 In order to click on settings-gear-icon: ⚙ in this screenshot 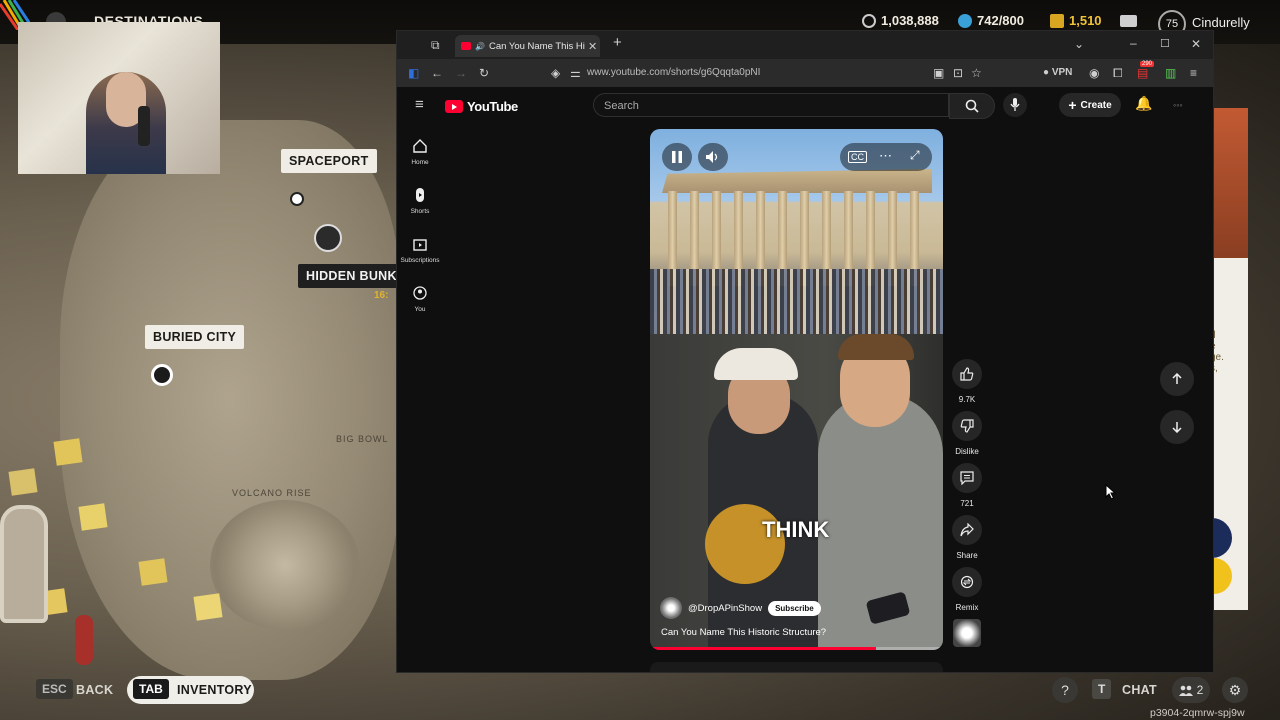, I will do `click(1235, 690)`.